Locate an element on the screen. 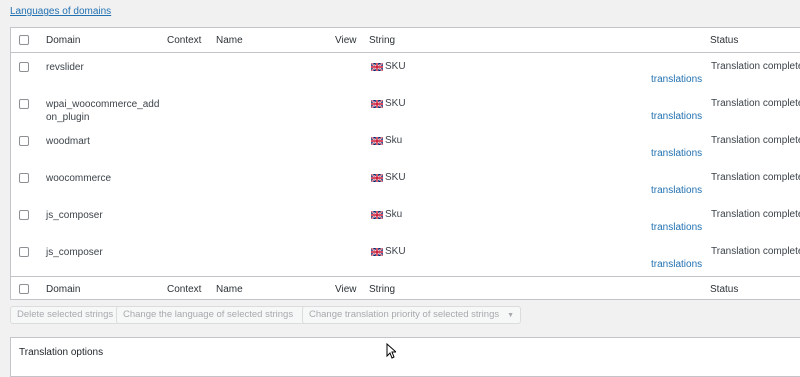  row-domain: wpai_woocommerce_addon_plugin is located at coordinates (103, 111).